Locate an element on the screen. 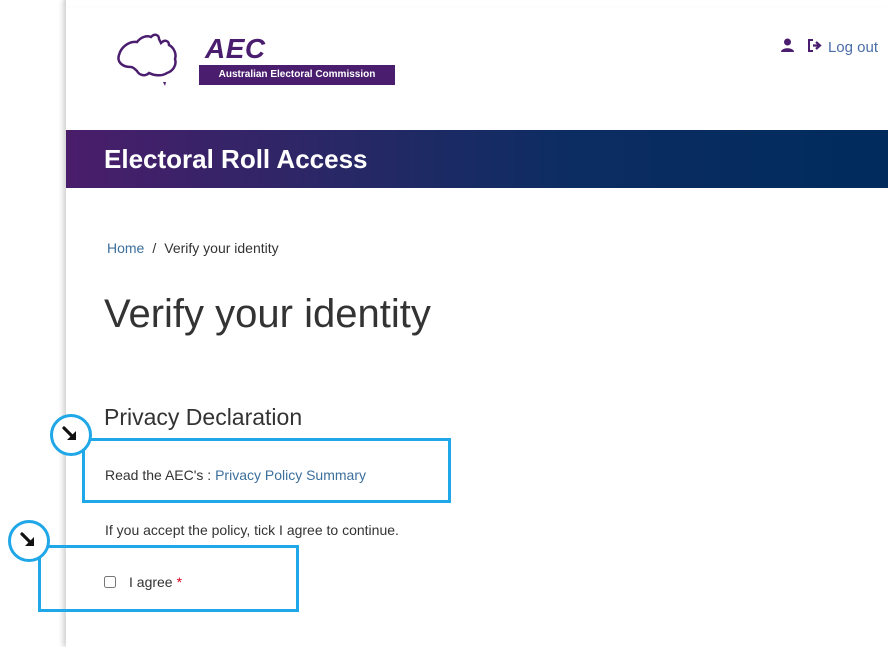 This screenshot has height=647, width=888. privacy-declaration-heading: Privacy Declaration is located at coordinates (203, 417).